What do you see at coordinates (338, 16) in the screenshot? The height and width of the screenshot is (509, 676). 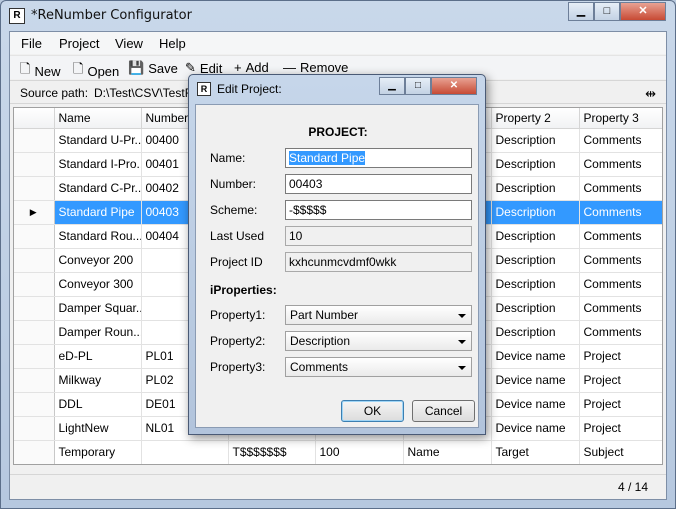 I see `title-bar: R *ReNumber Configurator ▁ □ ✕` at bounding box center [338, 16].